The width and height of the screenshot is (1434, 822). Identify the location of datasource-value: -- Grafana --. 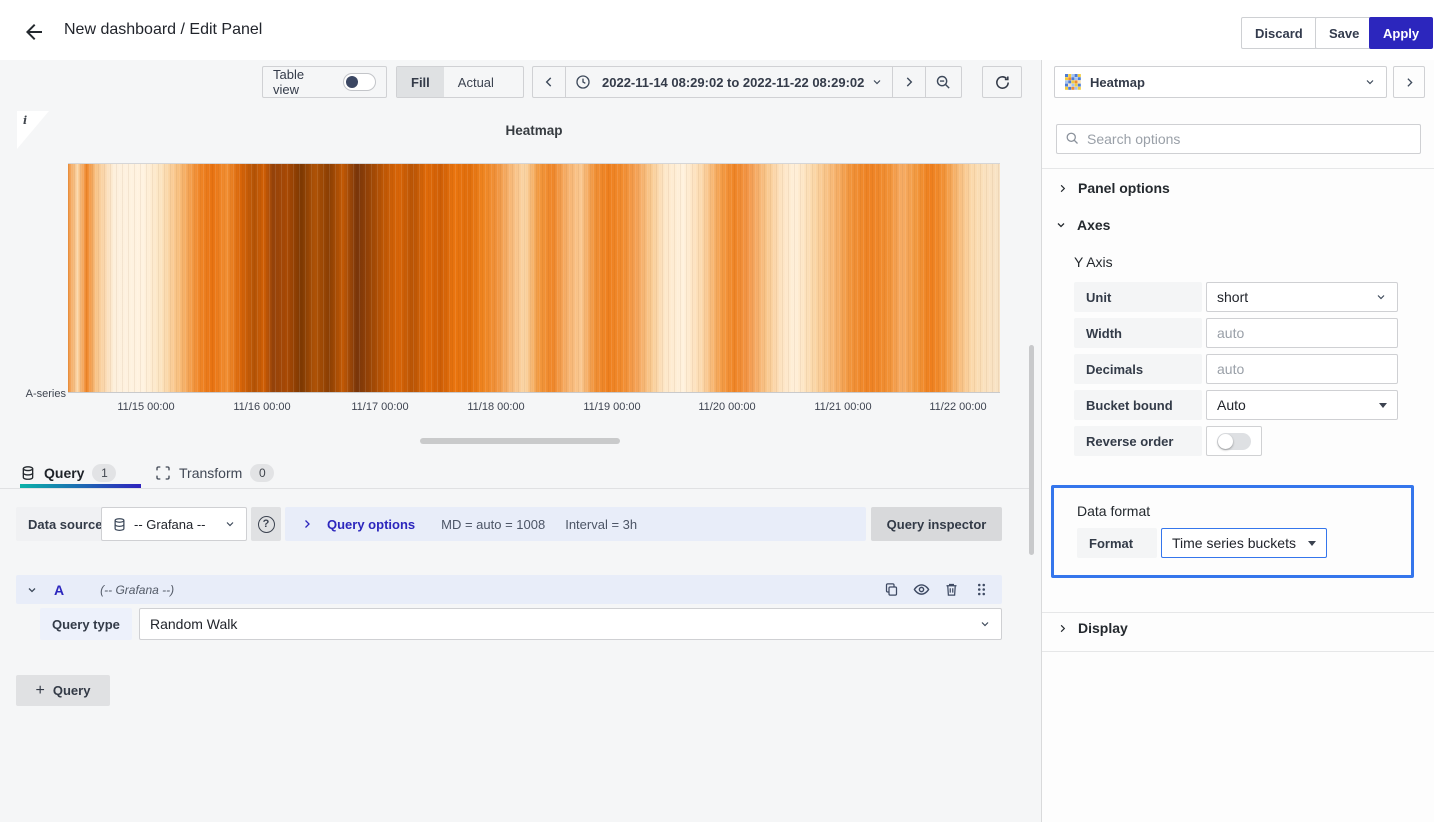
(170, 524).